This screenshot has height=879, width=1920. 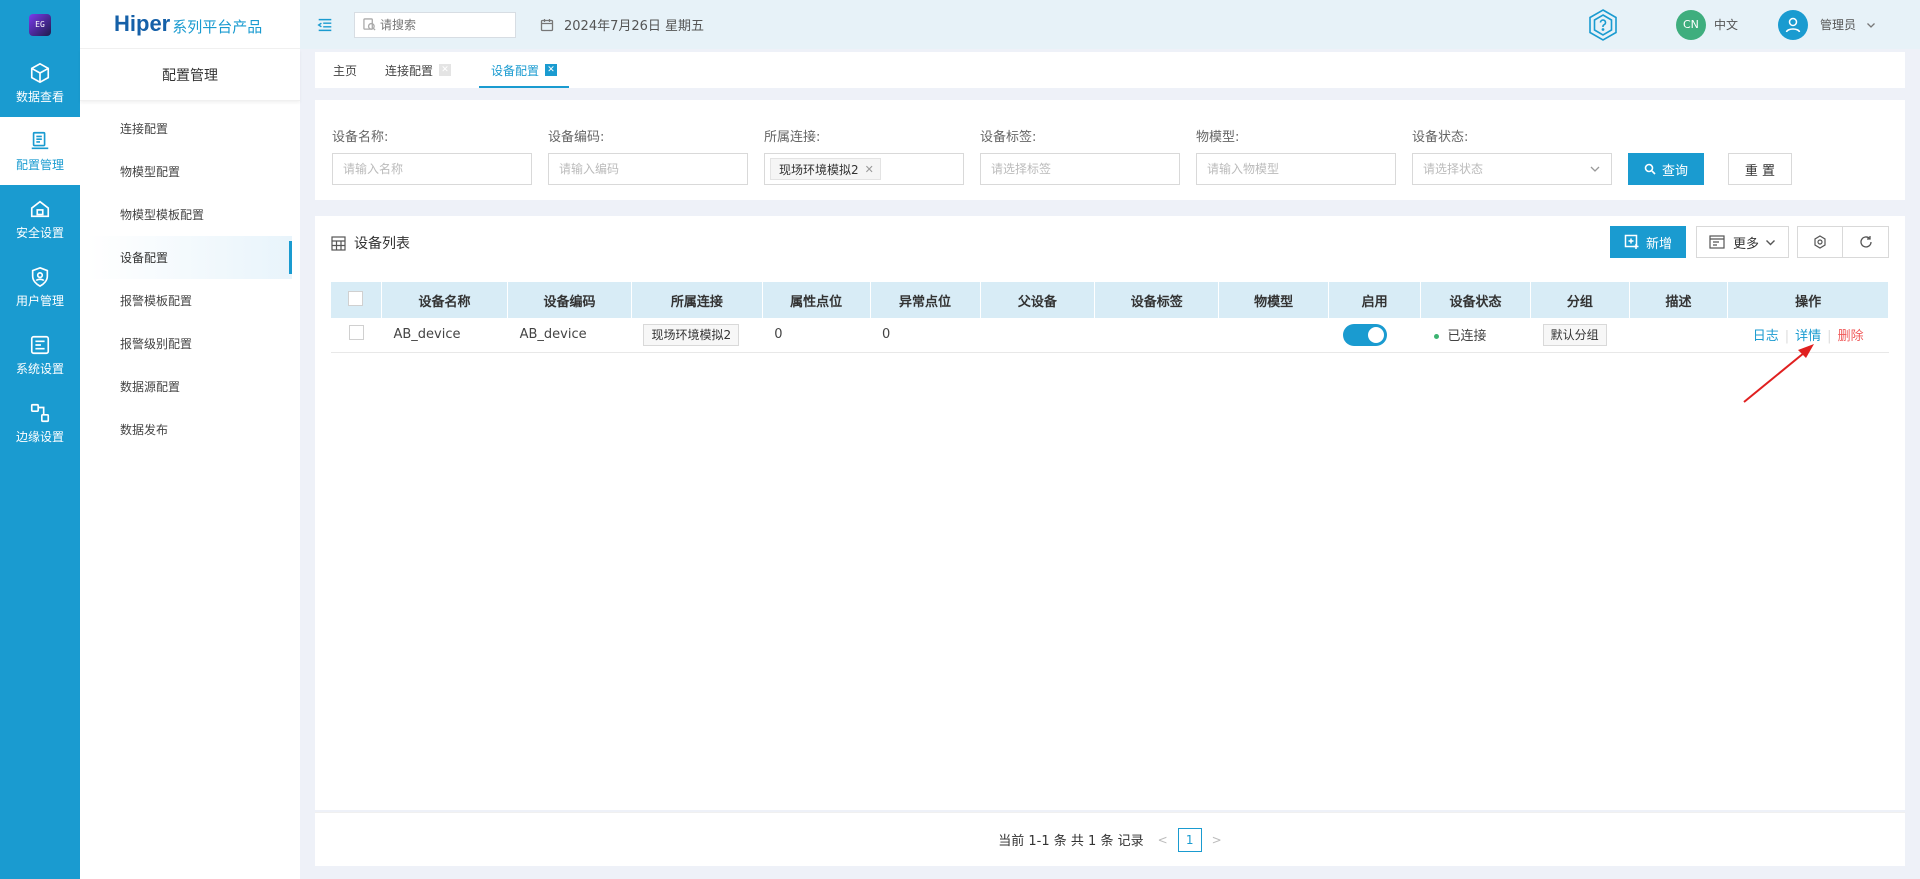 What do you see at coordinates (524, 70) in the screenshot?
I see `tab-device-config: 设备配置 ✕` at bounding box center [524, 70].